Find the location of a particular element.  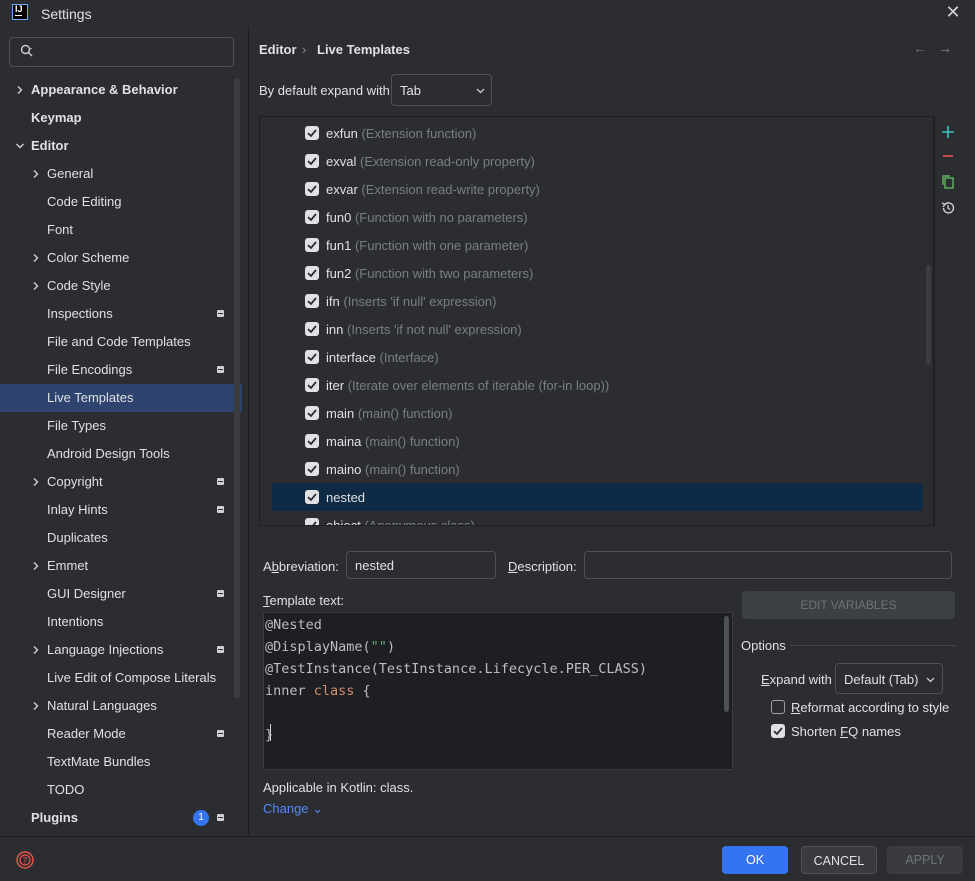

template-row: interface (Interface) is located at coordinates (596, 357).